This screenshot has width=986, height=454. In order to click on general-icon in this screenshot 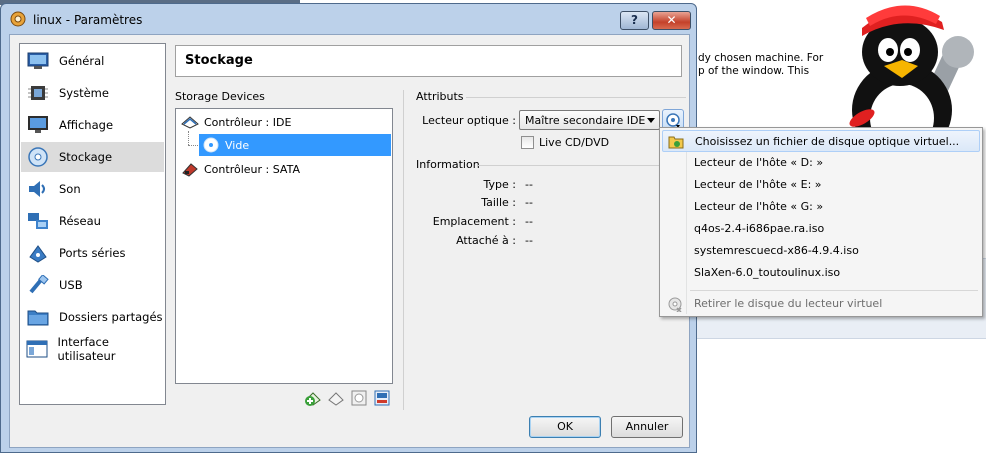, I will do `click(38, 61)`.